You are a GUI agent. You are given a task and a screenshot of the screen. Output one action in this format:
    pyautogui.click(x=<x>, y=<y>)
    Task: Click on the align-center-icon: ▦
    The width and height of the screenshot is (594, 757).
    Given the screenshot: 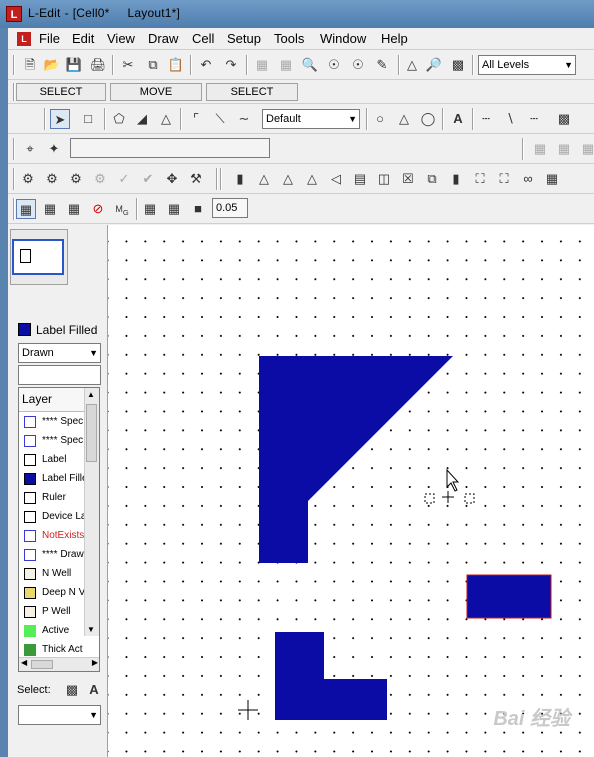 What is the action you would take?
    pyautogui.click(x=564, y=149)
    